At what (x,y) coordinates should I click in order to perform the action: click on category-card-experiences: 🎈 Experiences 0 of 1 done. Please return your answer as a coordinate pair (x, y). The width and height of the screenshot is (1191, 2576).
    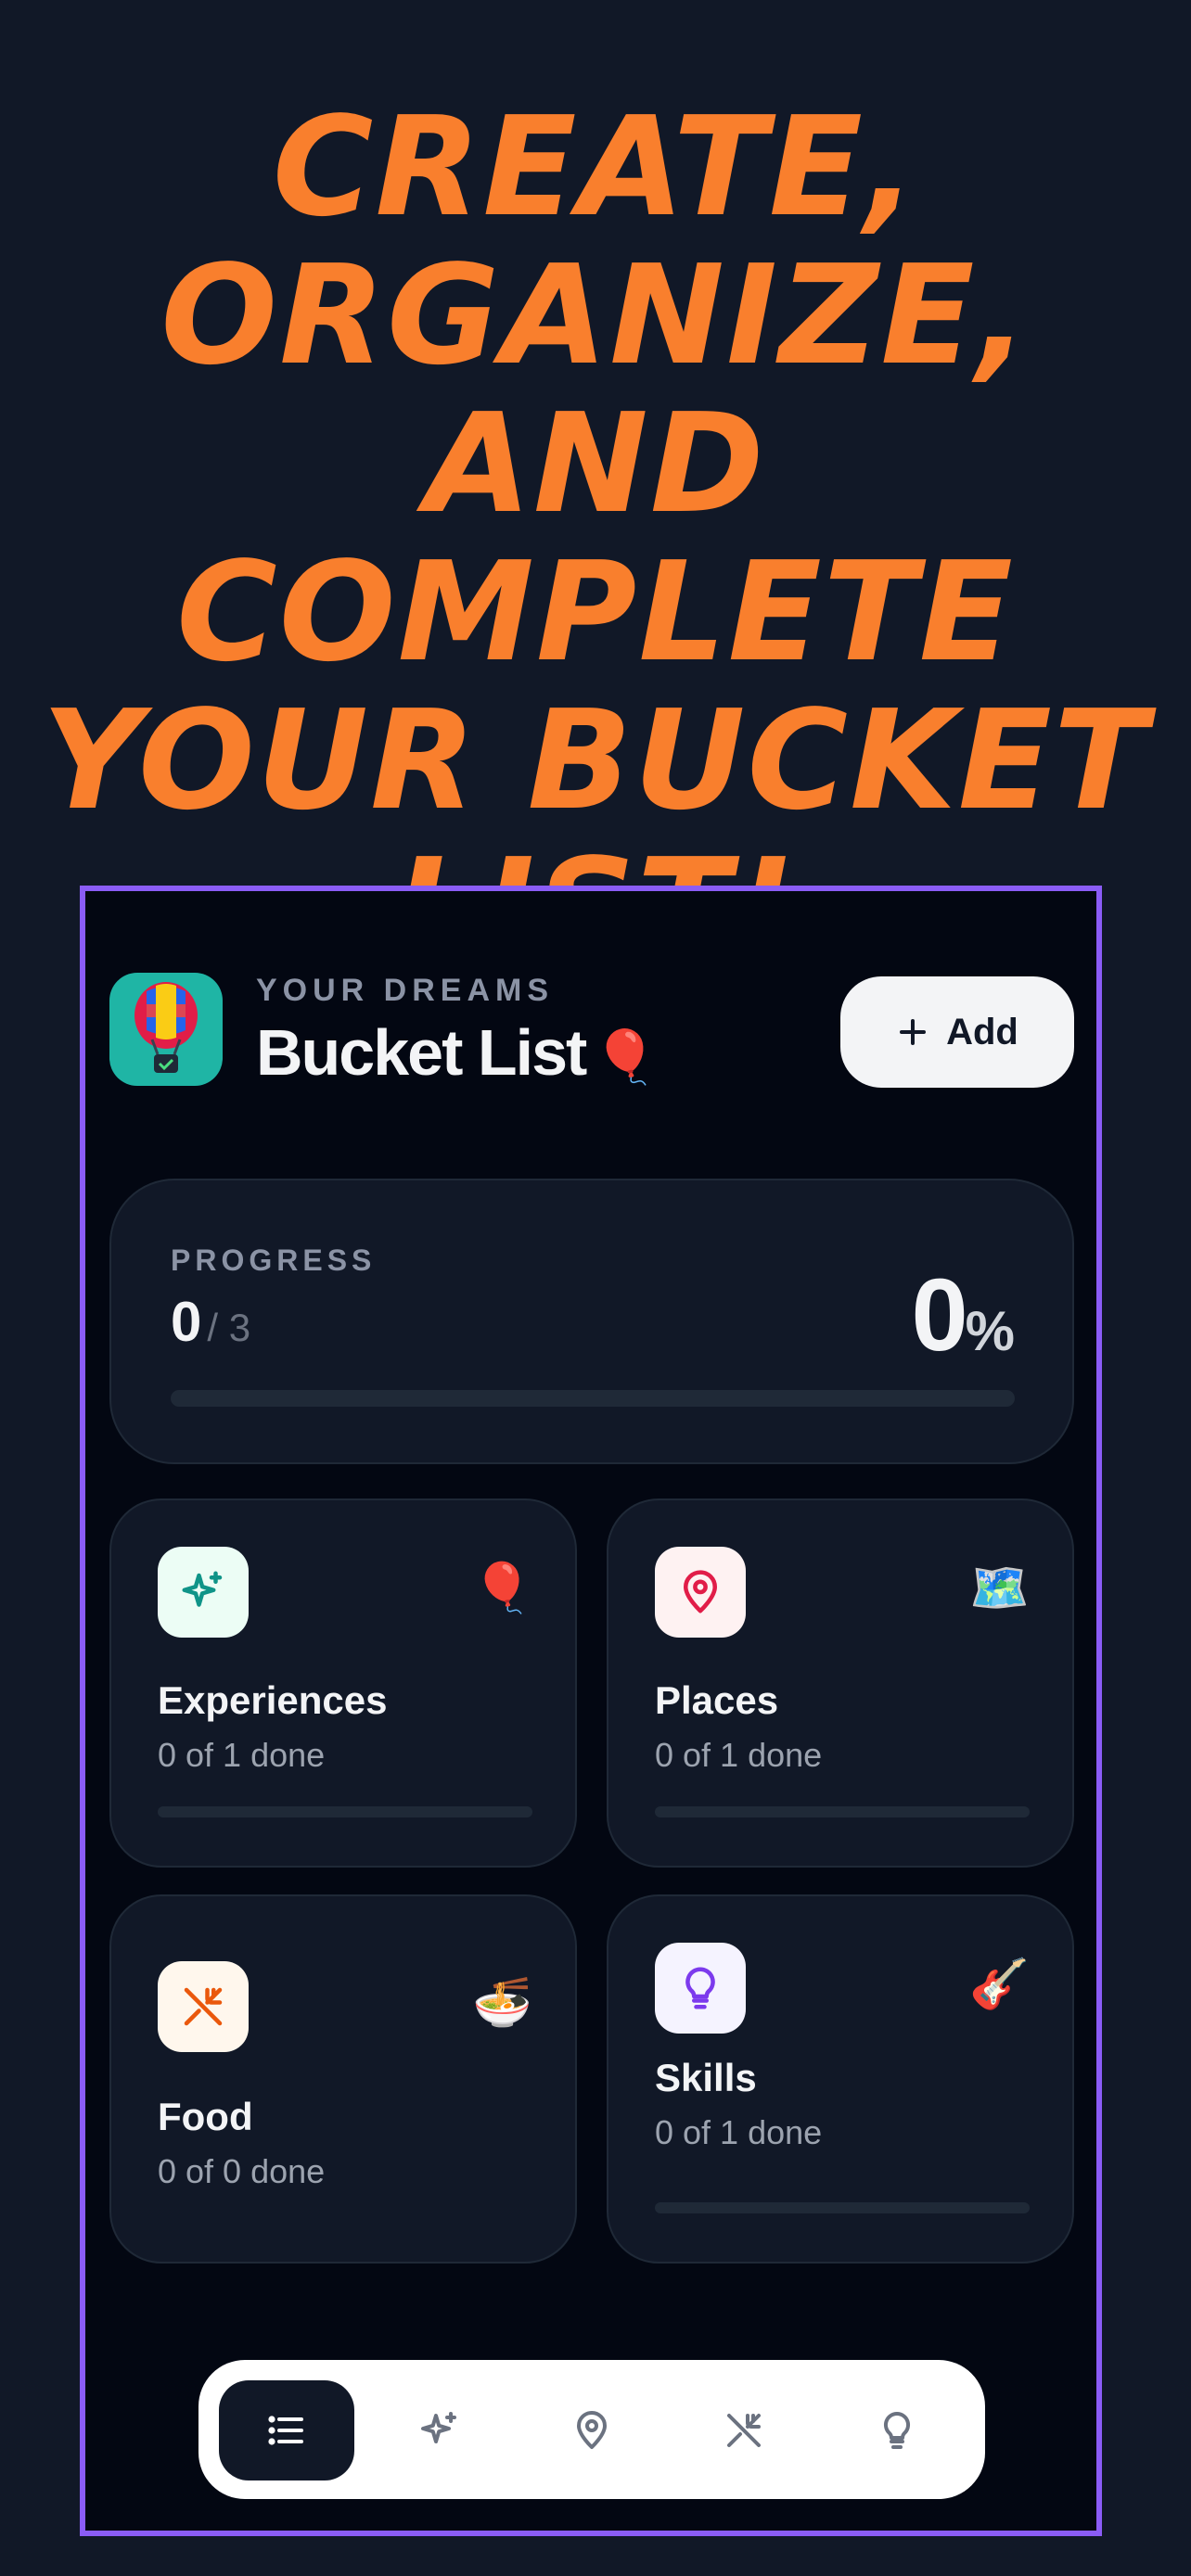
    Looking at the image, I should click on (343, 1683).